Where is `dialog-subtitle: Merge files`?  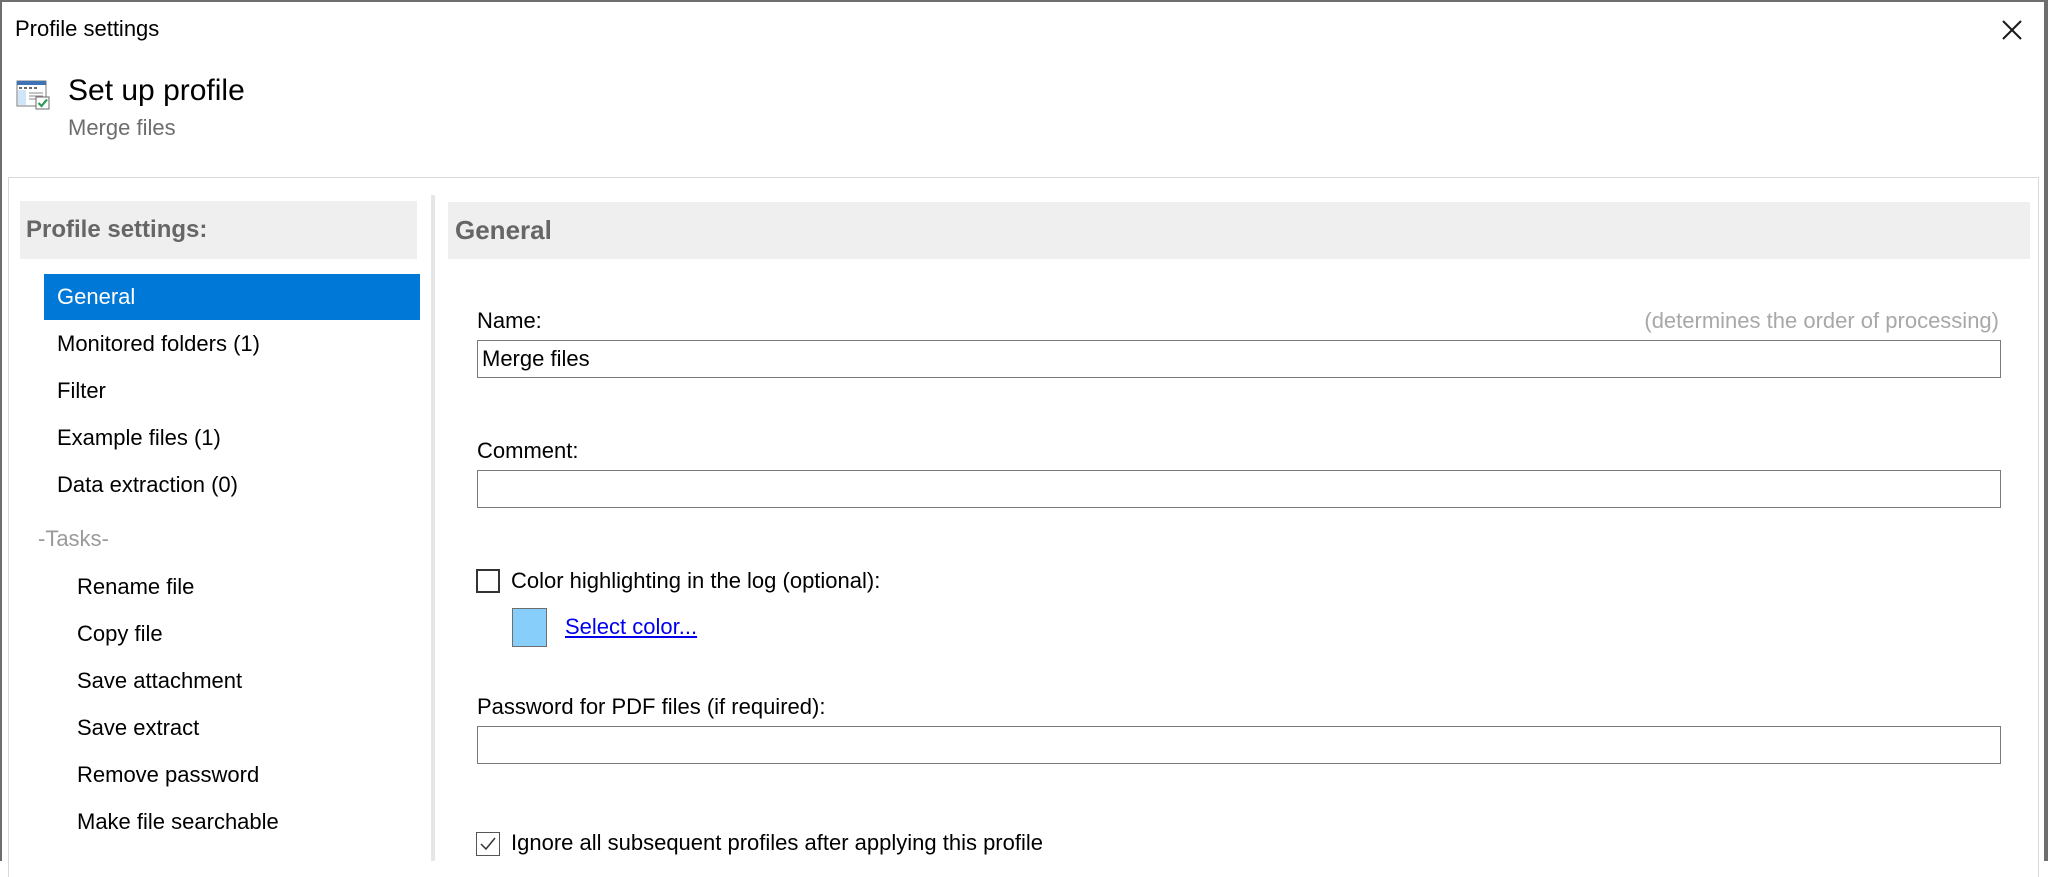 dialog-subtitle: Merge files is located at coordinates (122, 127).